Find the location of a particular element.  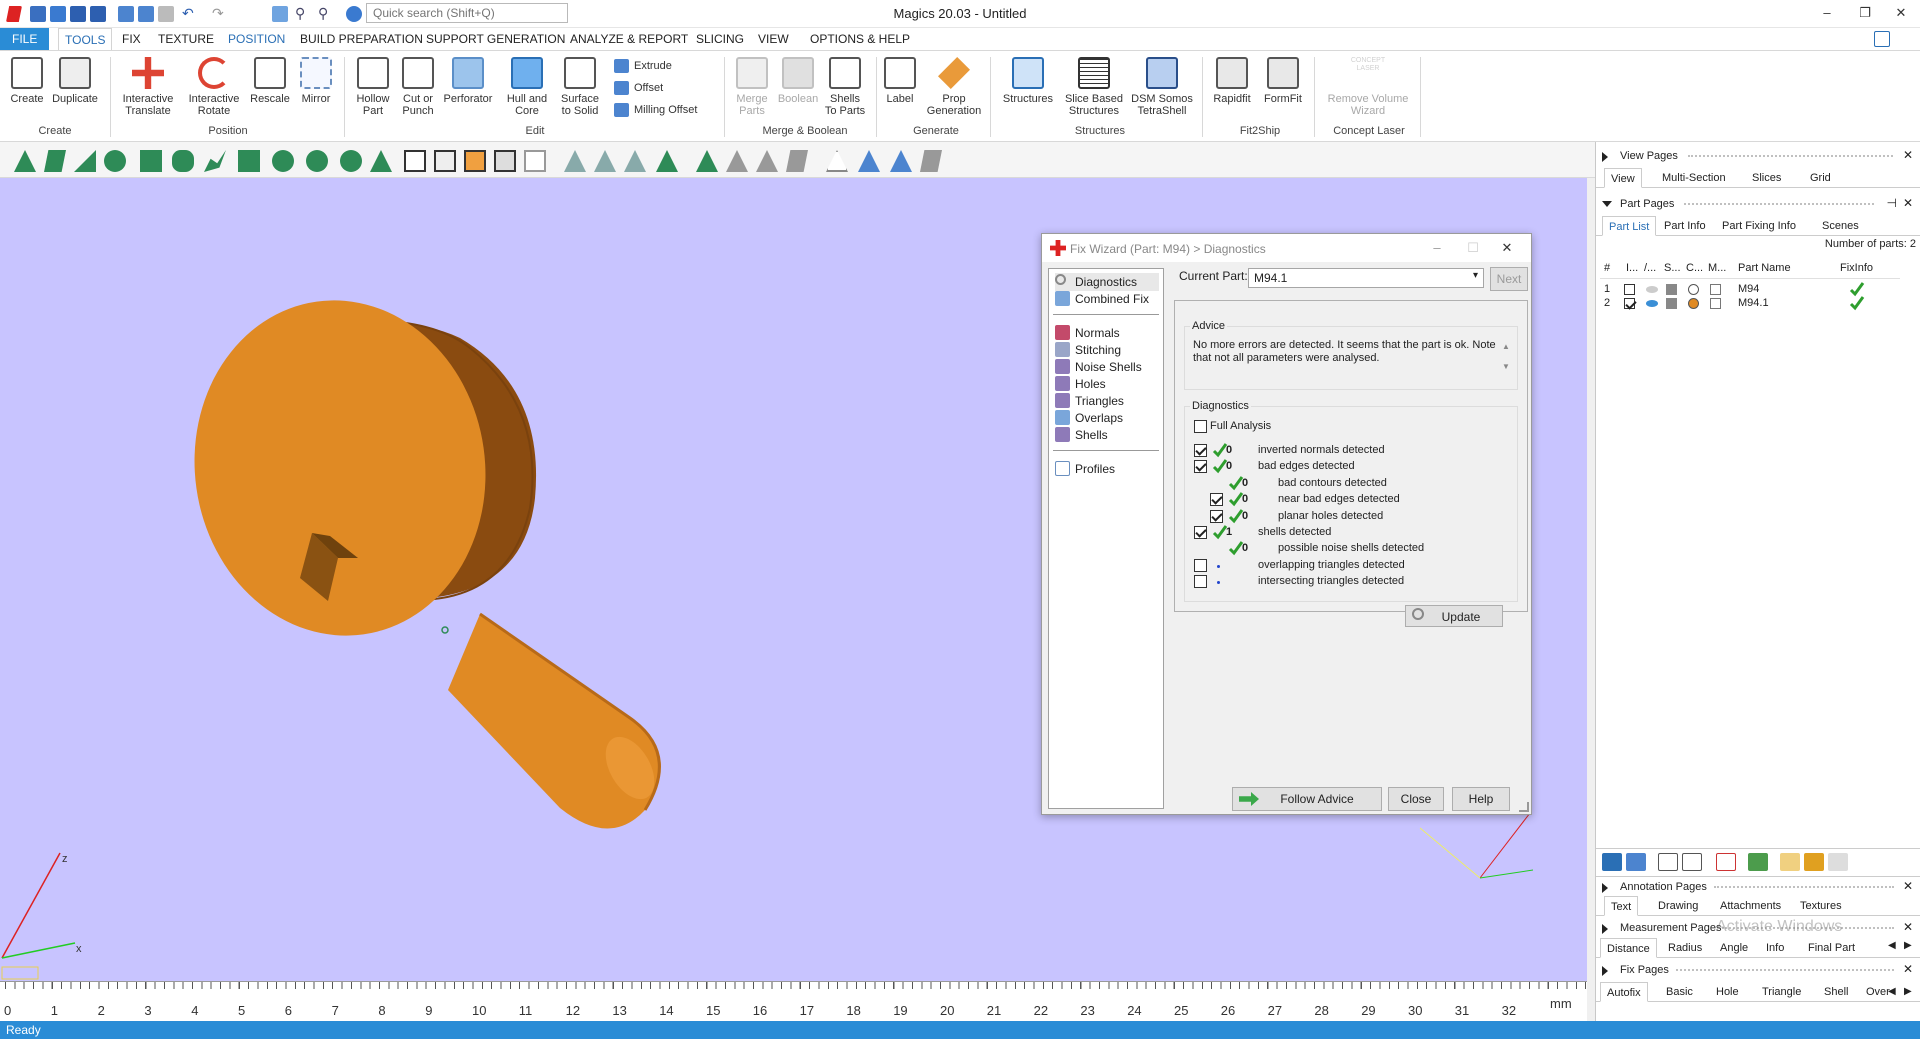

part-tool-4-icon is located at coordinates (1692, 862).